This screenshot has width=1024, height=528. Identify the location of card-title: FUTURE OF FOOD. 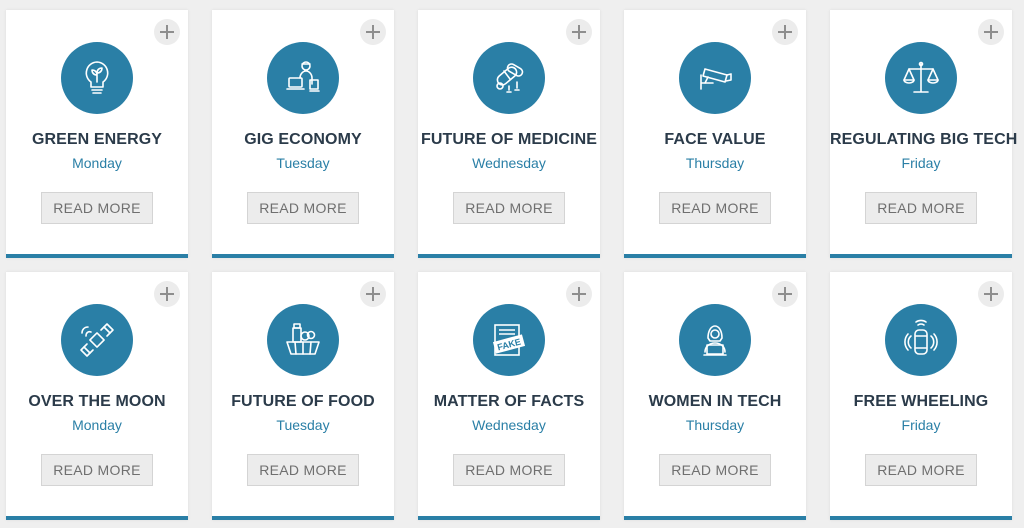
(303, 401).